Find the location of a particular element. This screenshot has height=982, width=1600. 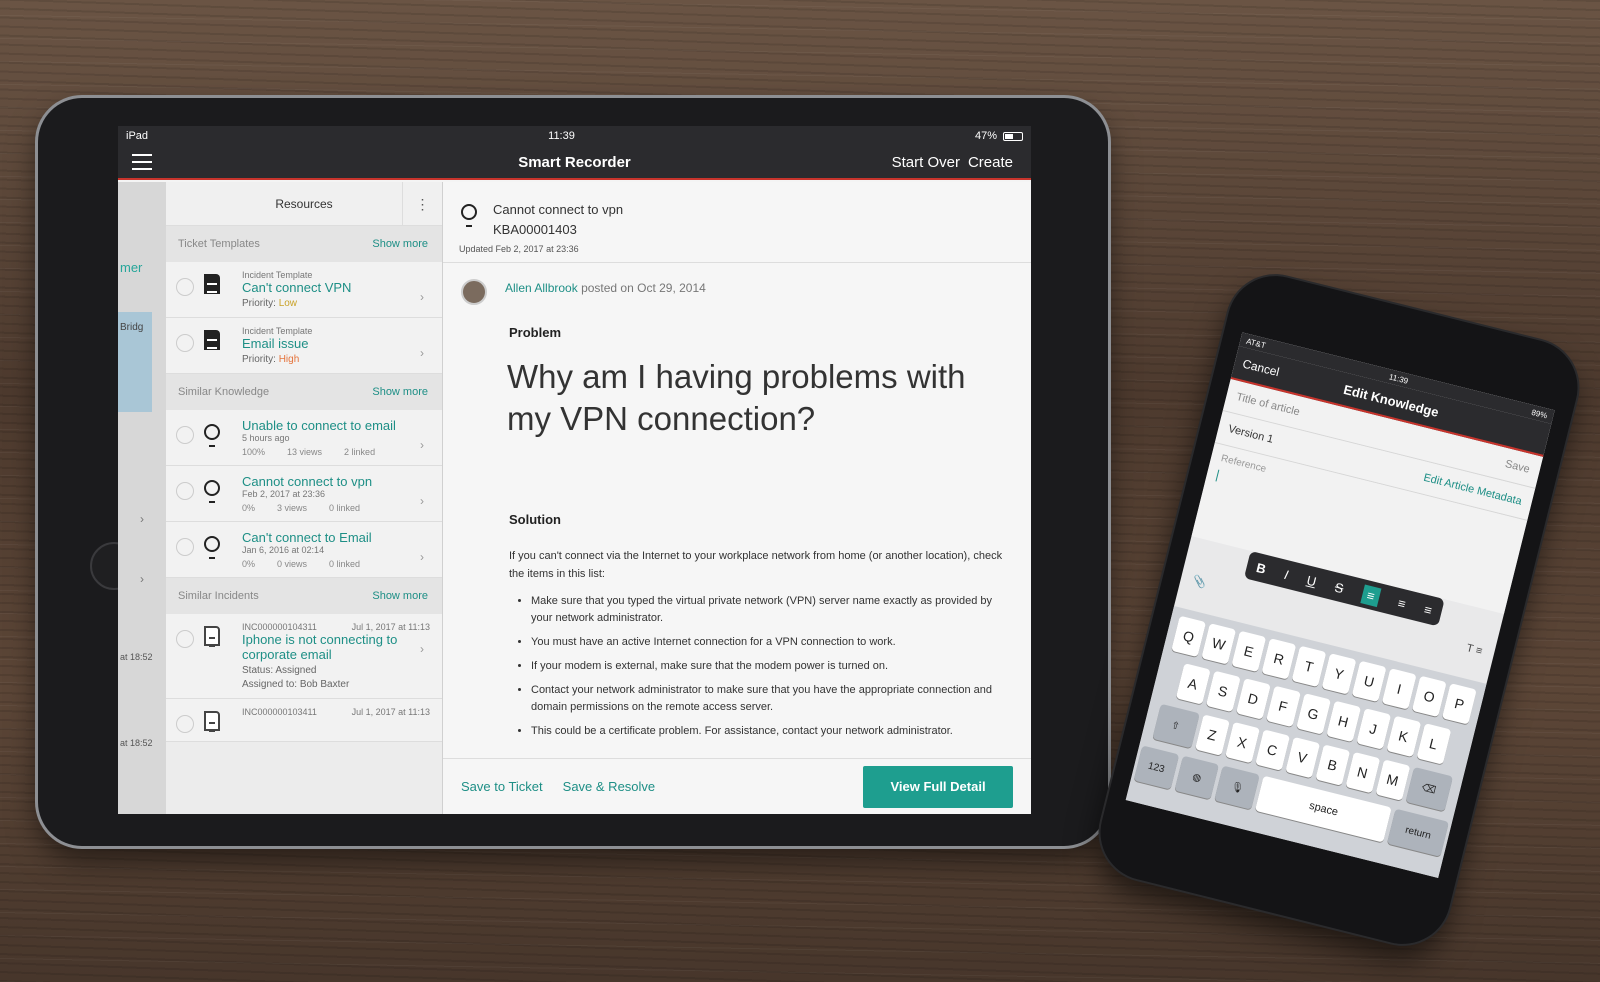

numbers-key: 123 is located at coordinates (1156, 767).